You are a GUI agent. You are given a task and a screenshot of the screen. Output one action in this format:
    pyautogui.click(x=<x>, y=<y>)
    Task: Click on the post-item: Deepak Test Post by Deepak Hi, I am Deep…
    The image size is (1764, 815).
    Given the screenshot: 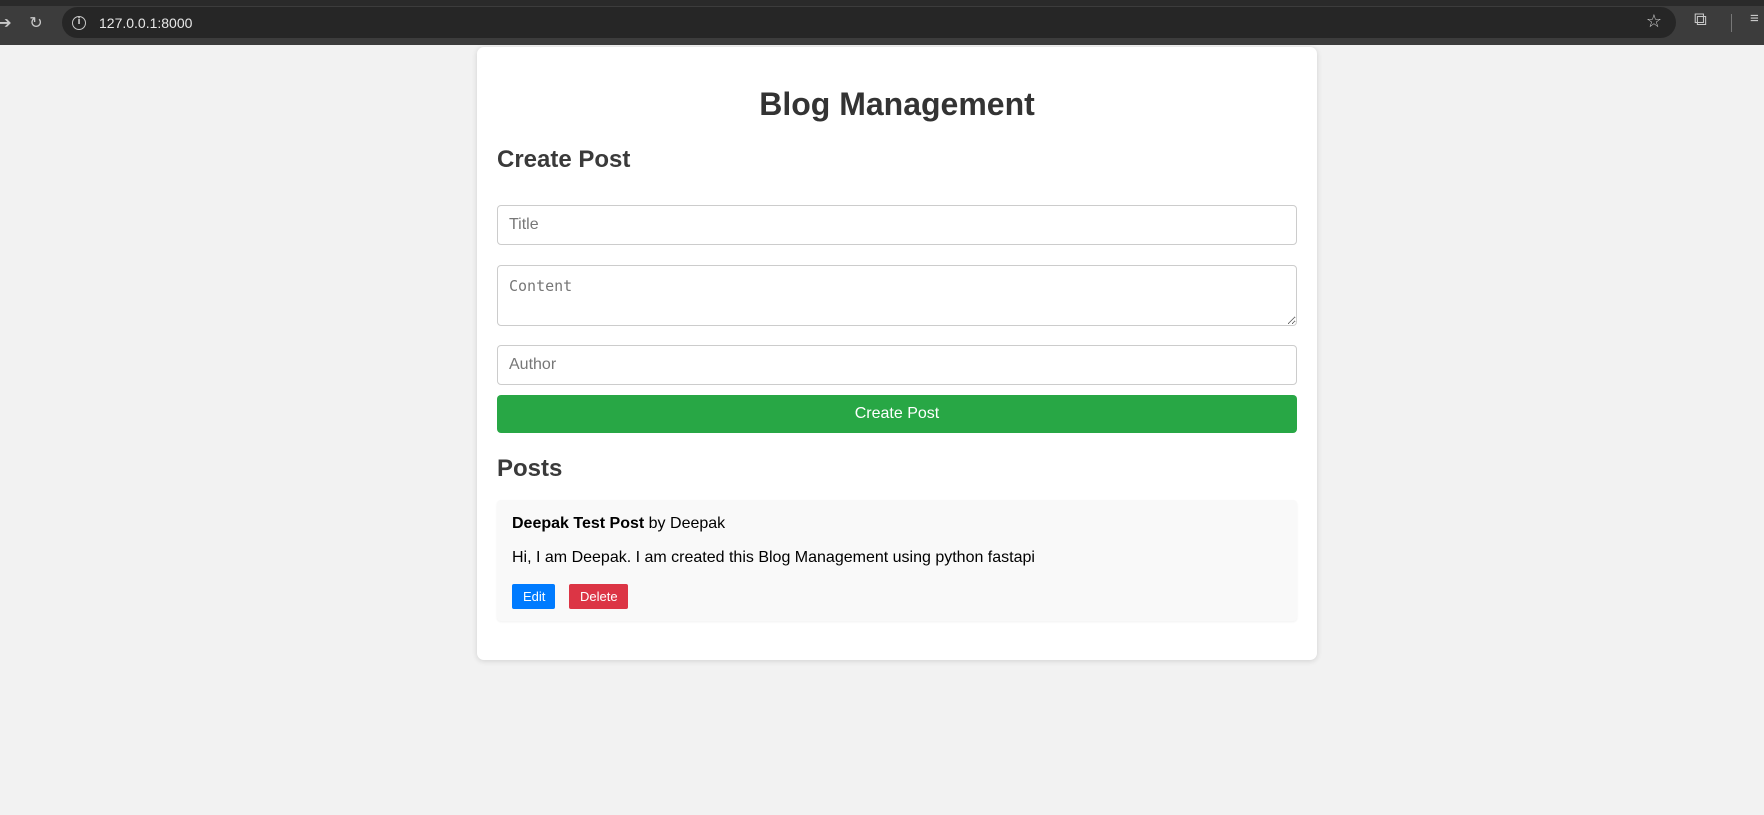 What is the action you would take?
    pyautogui.click(x=897, y=560)
    